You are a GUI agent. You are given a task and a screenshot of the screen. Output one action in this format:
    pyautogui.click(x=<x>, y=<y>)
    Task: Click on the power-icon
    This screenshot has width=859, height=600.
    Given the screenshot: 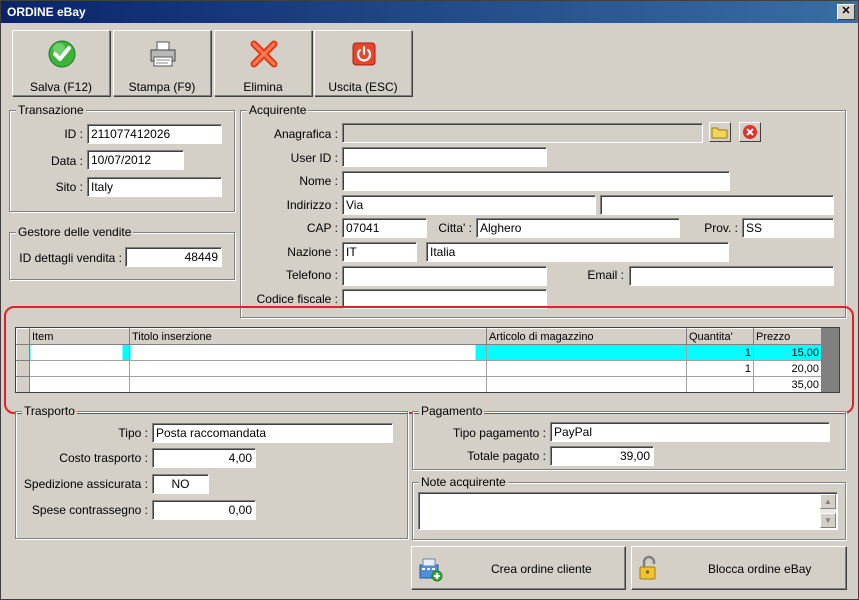 What is the action you would take?
    pyautogui.click(x=364, y=54)
    